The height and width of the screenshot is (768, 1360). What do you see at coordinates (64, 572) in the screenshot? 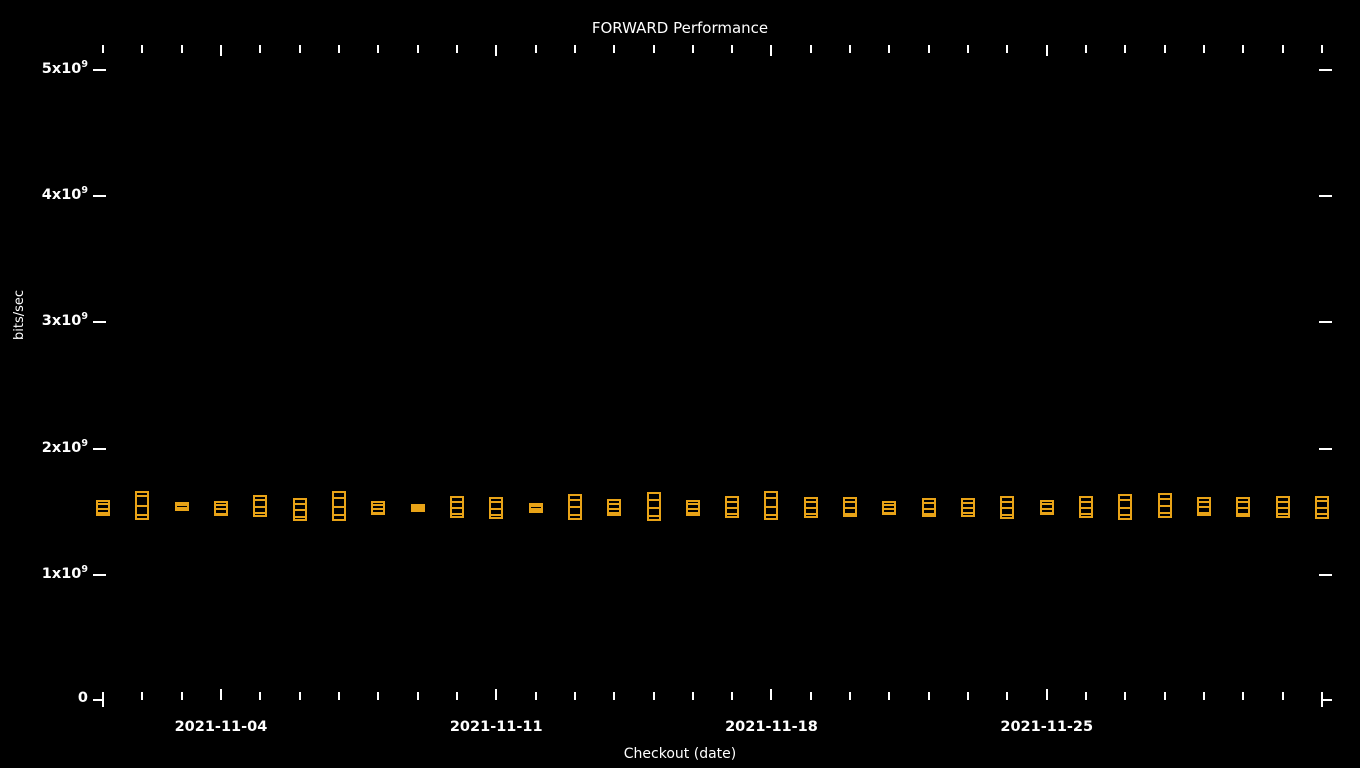
I see `y-axis-tick-label: 1x109` at bounding box center [64, 572].